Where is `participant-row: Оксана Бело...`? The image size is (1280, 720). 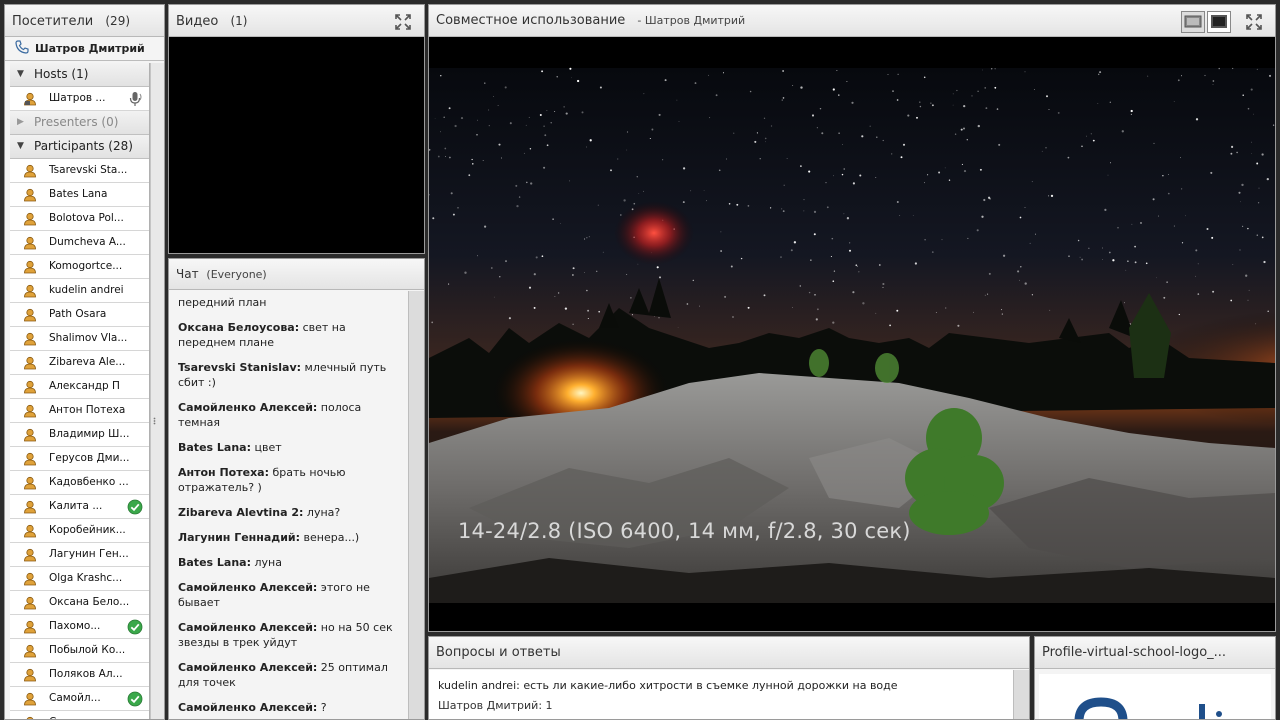
participant-row: Оксана Бело... is located at coordinates (79, 603).